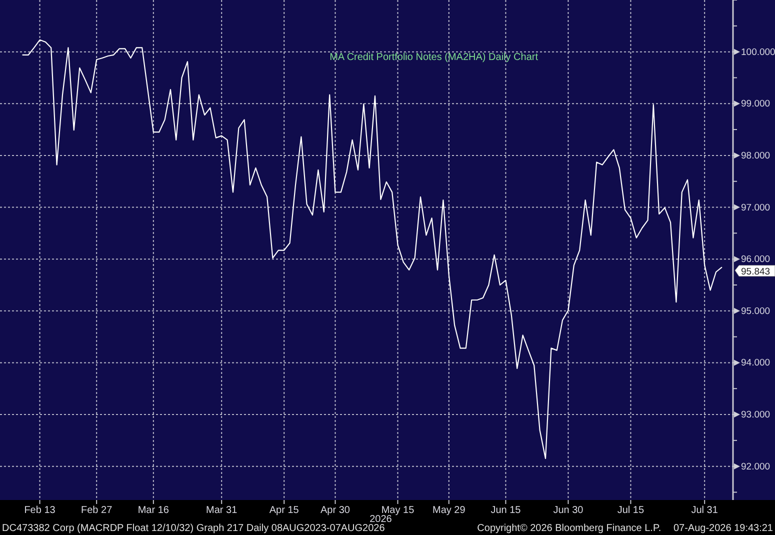 This screenshot has height=535, width=775. What do you see at coordinates (335, 510) in the screenshot?
I see `axis-label: Apr 30` at bounding box center [335, 510].